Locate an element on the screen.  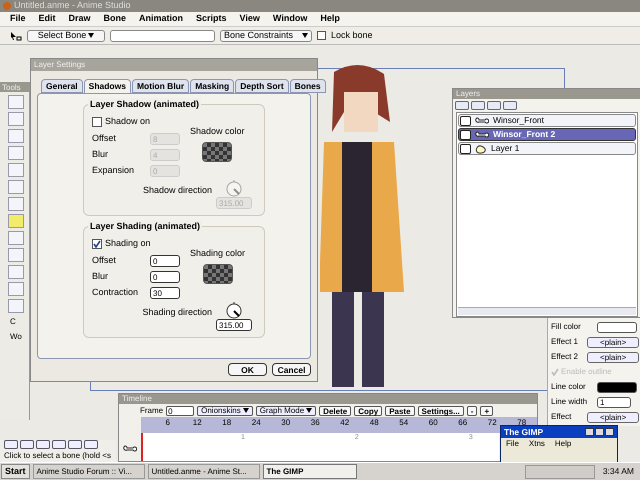
tab: General is located at coordinates (62, 86).